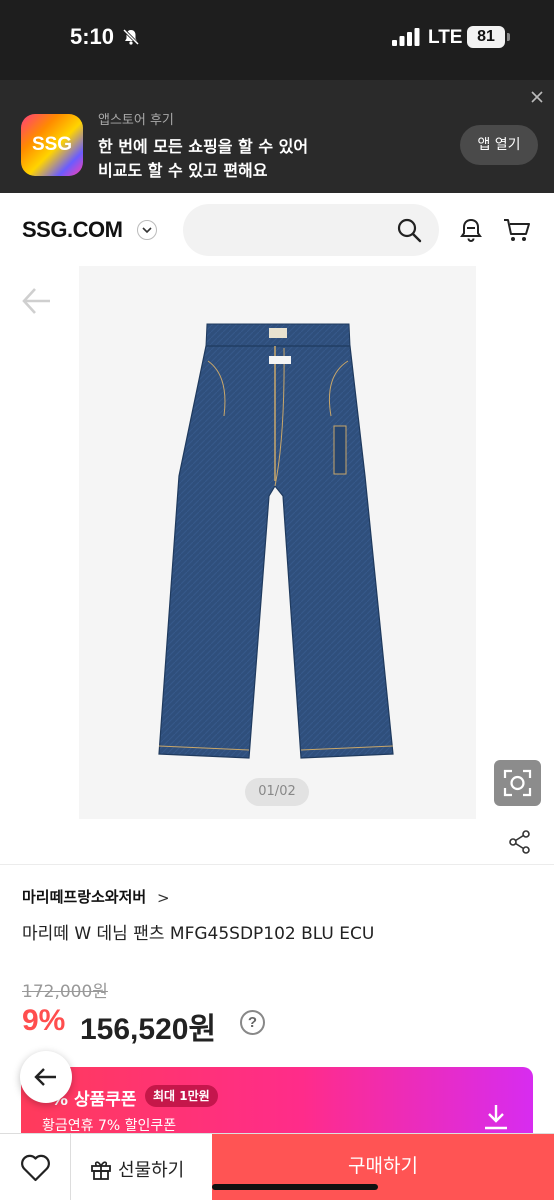 This screenshot has height=1200, width=554. Describe the element at coordinates (44, 1020) in the screenshot. I see `discount-rate: 9%` at that location.